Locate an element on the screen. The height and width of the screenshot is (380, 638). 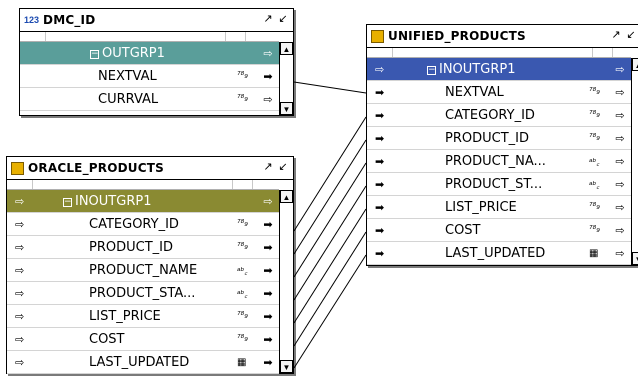
mapping-connections is located at coordinates (330, 225).